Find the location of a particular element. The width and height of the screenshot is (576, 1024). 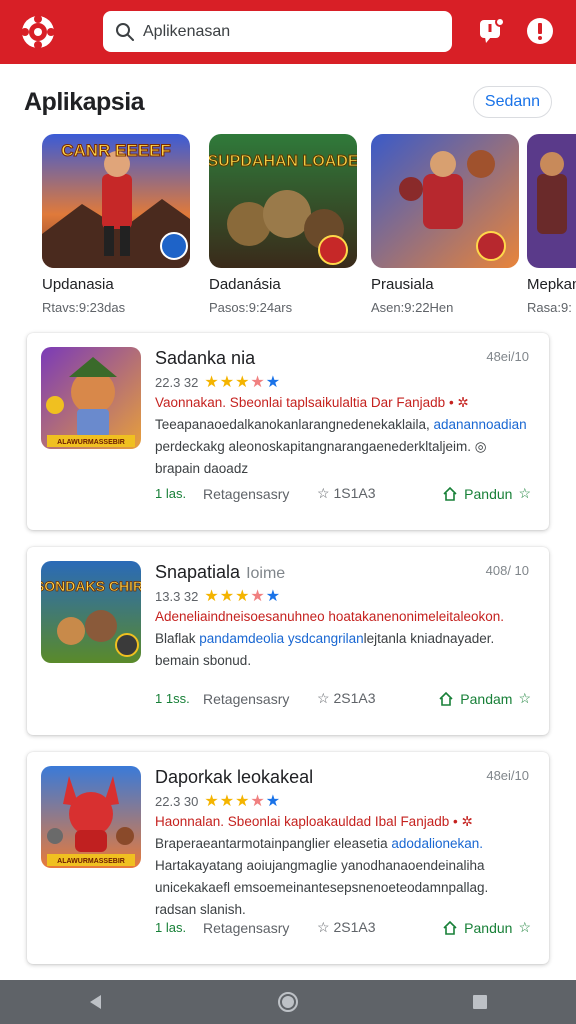

search-bar is located at coordinates (277, 31).